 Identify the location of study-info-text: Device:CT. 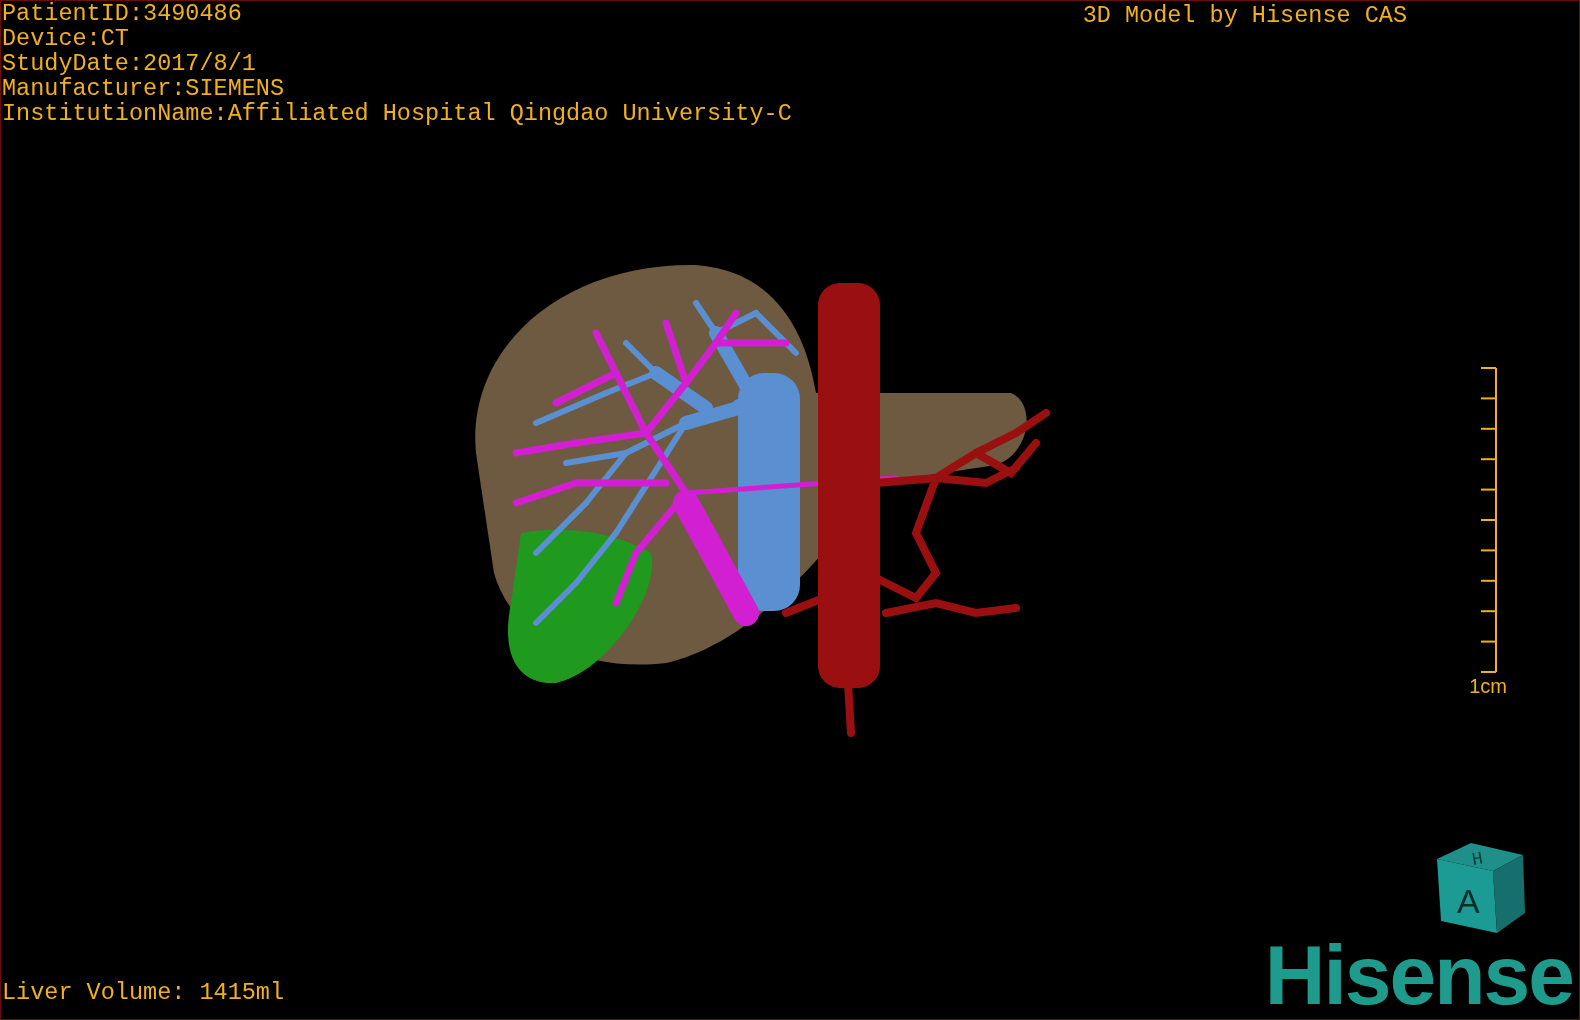
(66, 38).